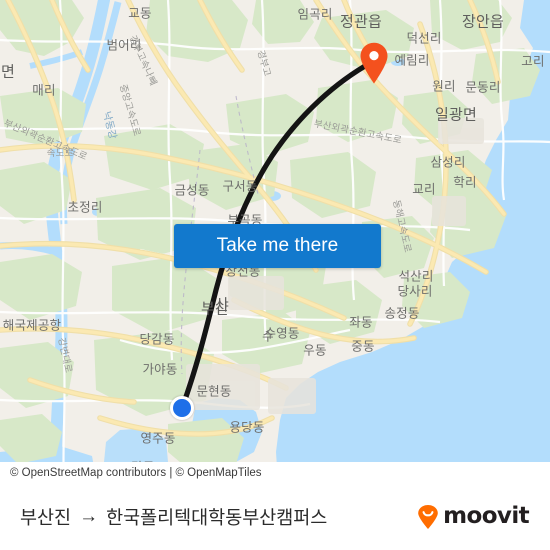 The height and width of the screenshot is (550, 550). Describe the element at coordinates (46, 518) in the screenshot. I see `origin-name: 부산진` at that location.